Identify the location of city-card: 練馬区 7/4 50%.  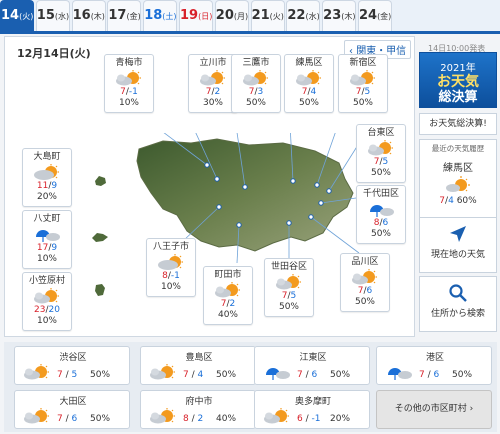
(309, 83).